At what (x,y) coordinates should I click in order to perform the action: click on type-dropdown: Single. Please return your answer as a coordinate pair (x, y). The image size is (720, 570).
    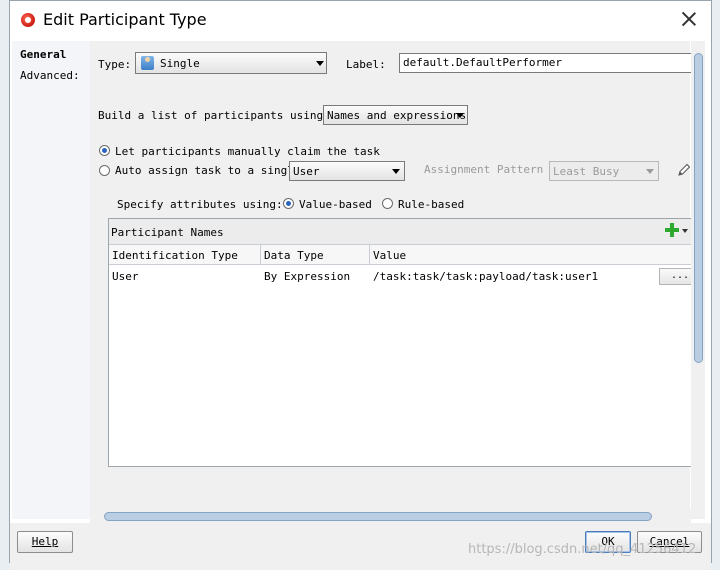
    Looking at the image, I should click on (231, 63).